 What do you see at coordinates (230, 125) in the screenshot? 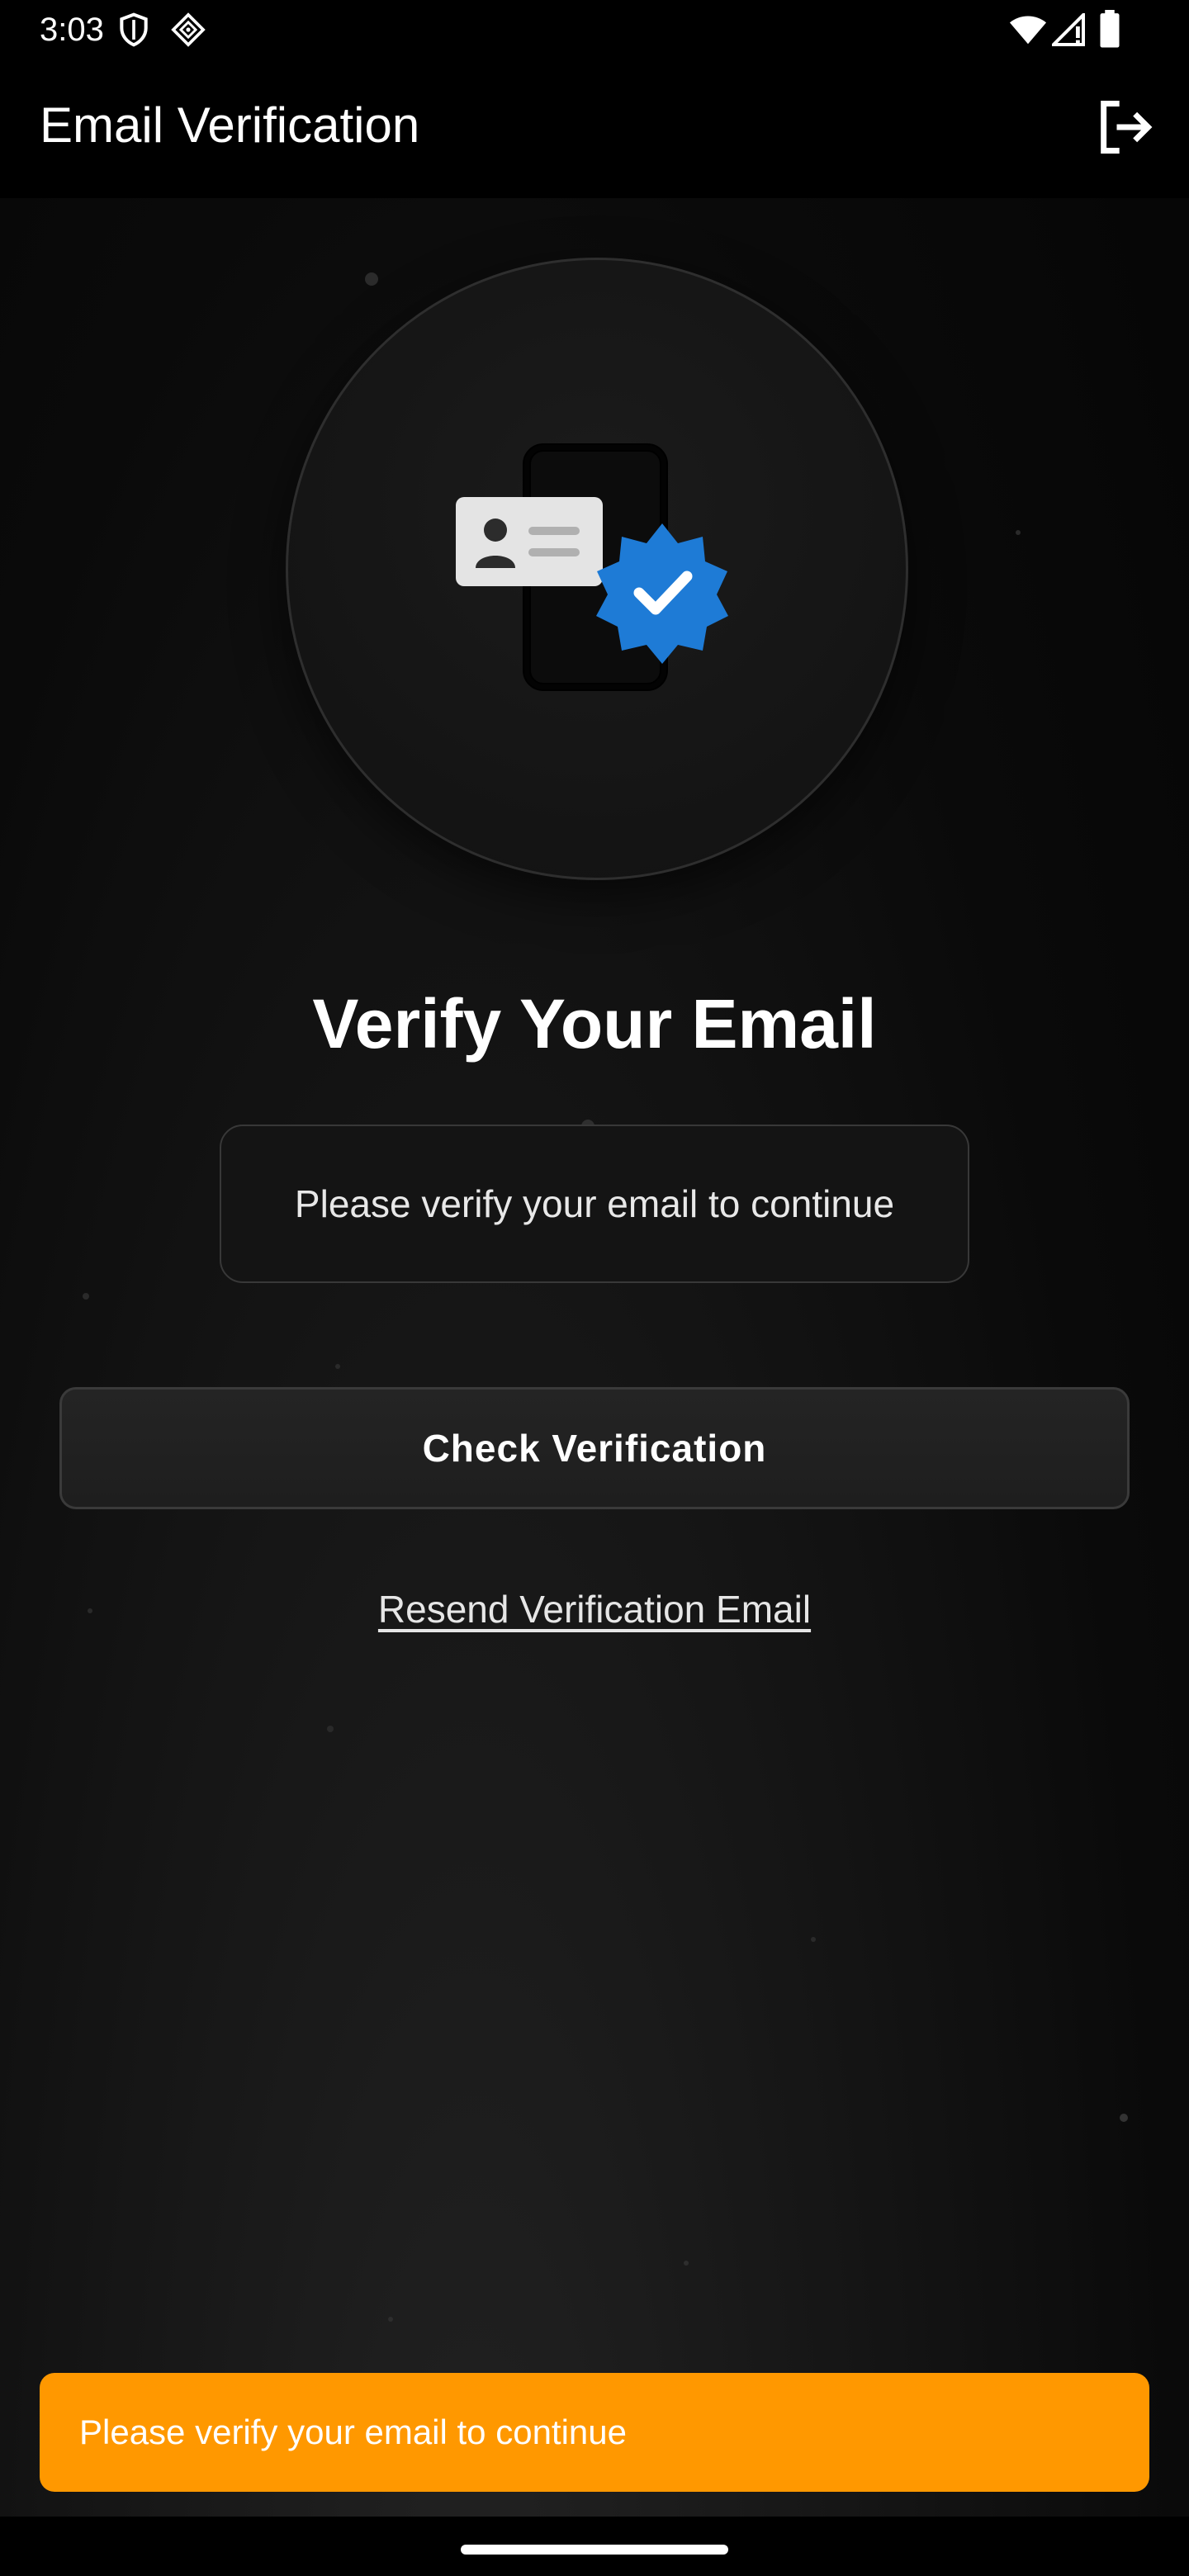
I see `page-title: Email Verification` at bounding box center [230, 125].